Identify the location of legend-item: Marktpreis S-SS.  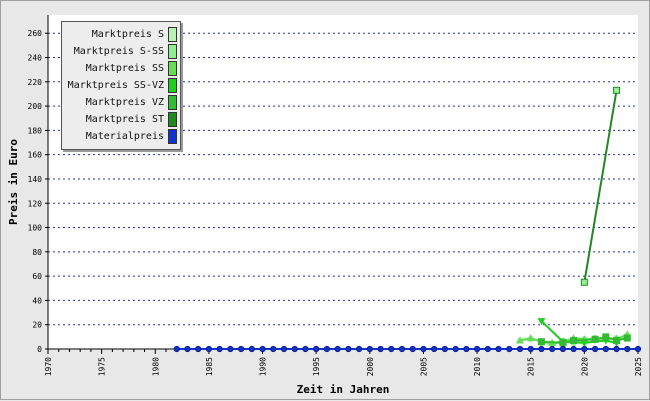
(121, 51).